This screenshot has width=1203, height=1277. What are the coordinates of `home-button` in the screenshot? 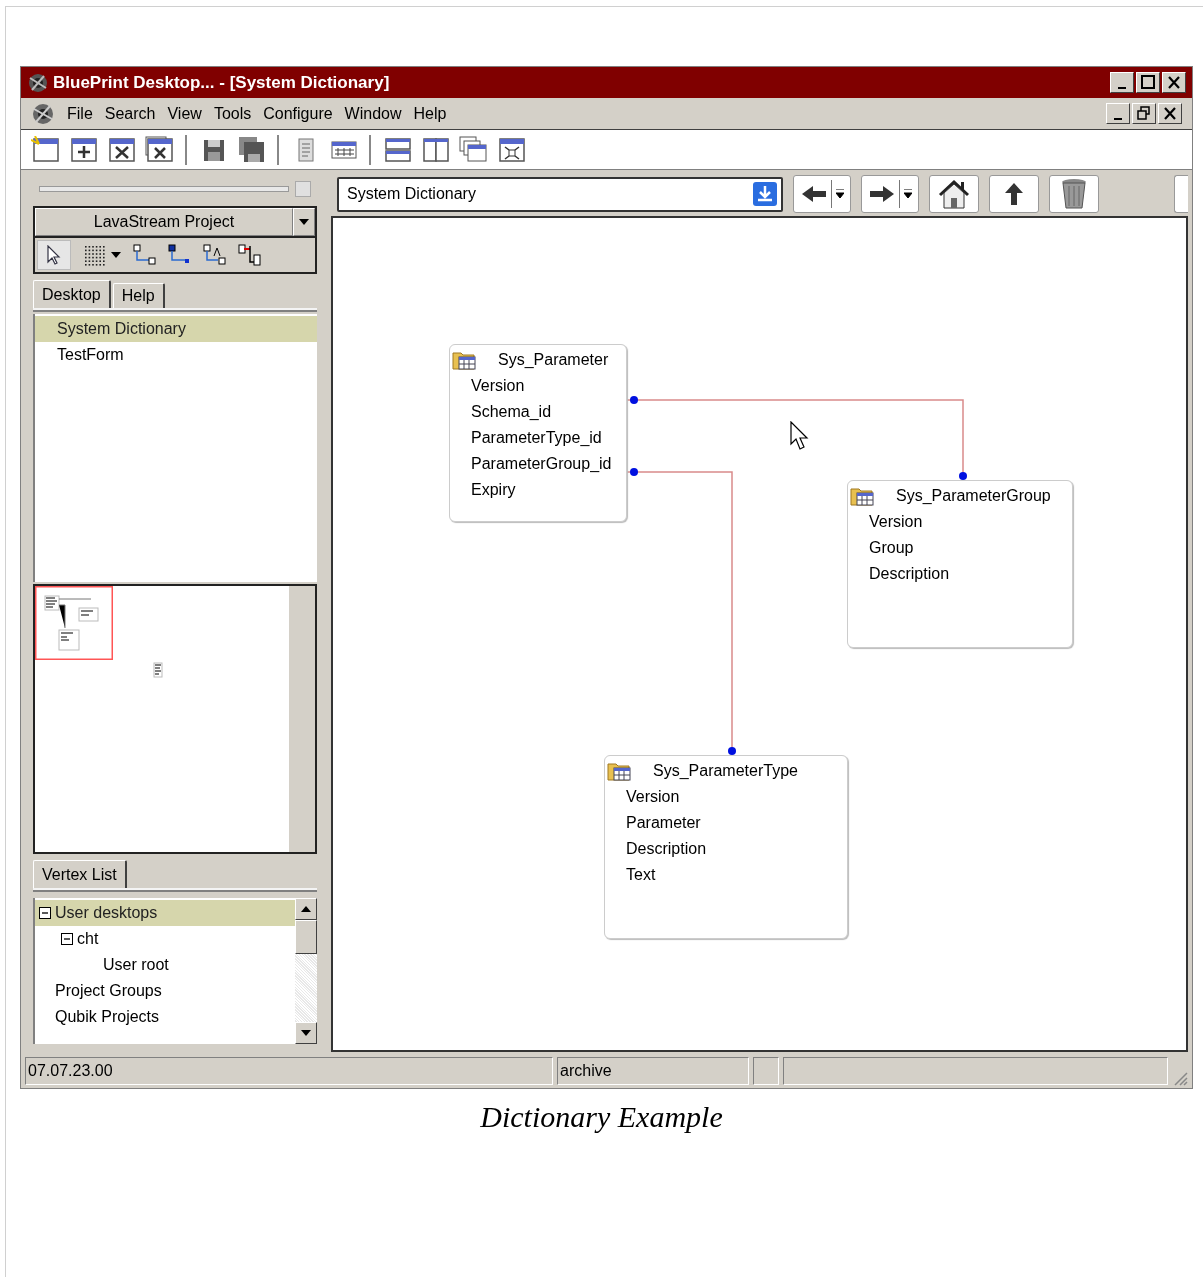 It's located at (954, 194).